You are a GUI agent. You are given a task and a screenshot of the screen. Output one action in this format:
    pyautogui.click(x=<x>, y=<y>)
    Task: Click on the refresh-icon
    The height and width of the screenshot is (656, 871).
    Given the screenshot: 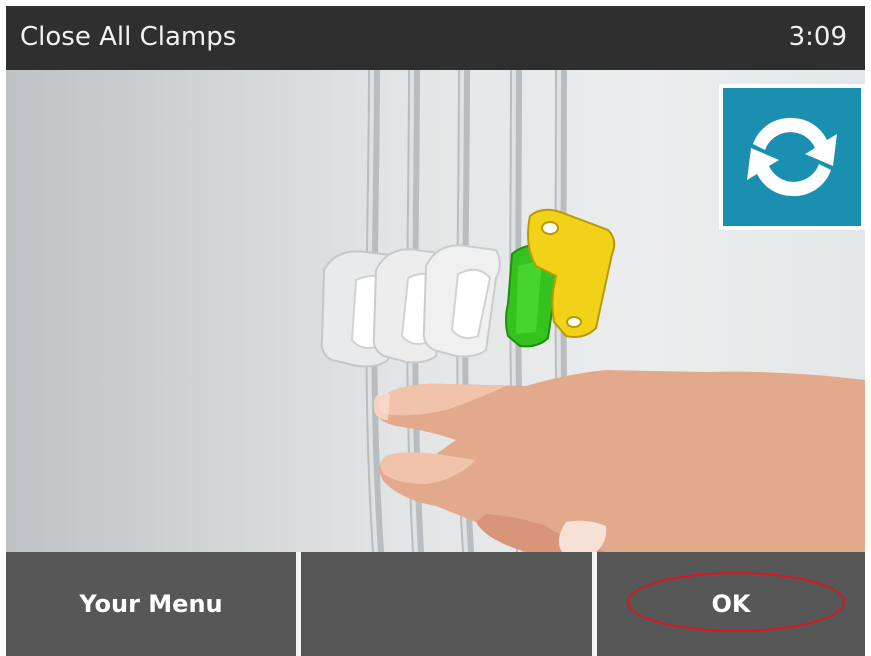 What is the action you would take?
    pyautogui.click(x=792, y=157)
    